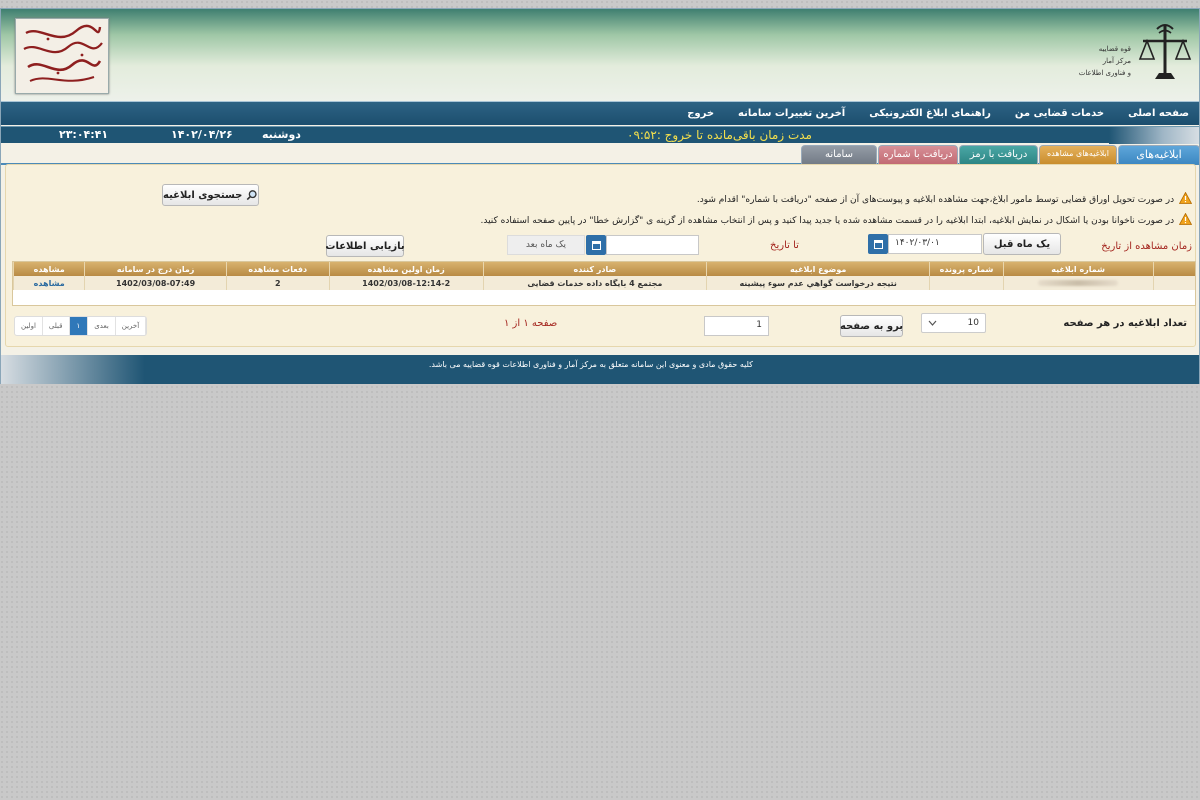 Image resolution: width=1200 pixels, height=800 pixels. I want to click on prev-page-link: قبلی, so click(56, 326).